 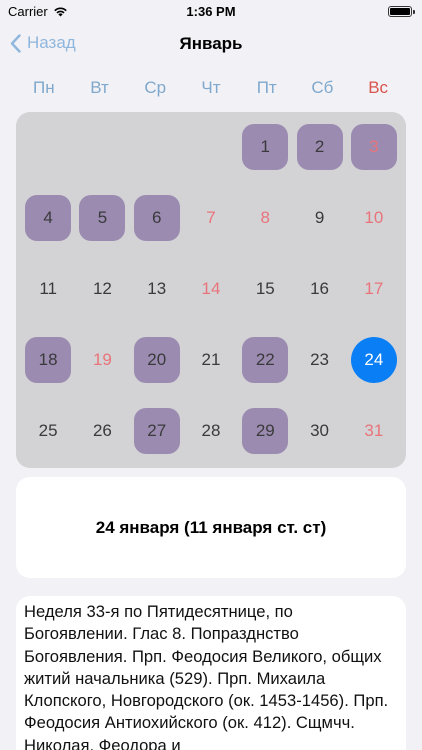 I want to click on day-button: 14, so click(x=211, y=289).